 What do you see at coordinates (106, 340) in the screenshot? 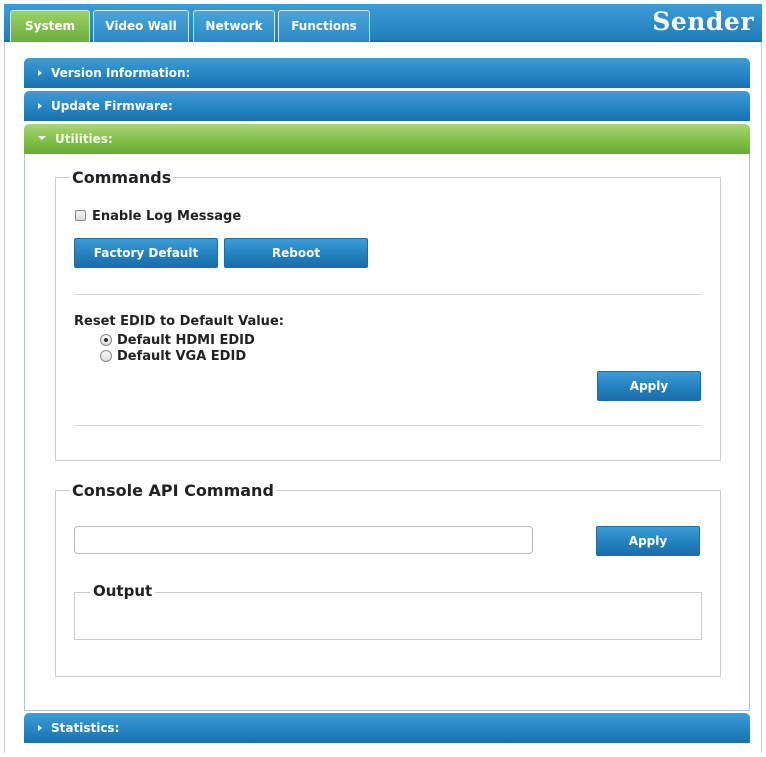
I see `radio-default-hdmi-edid` at bounding box center [106, 340].